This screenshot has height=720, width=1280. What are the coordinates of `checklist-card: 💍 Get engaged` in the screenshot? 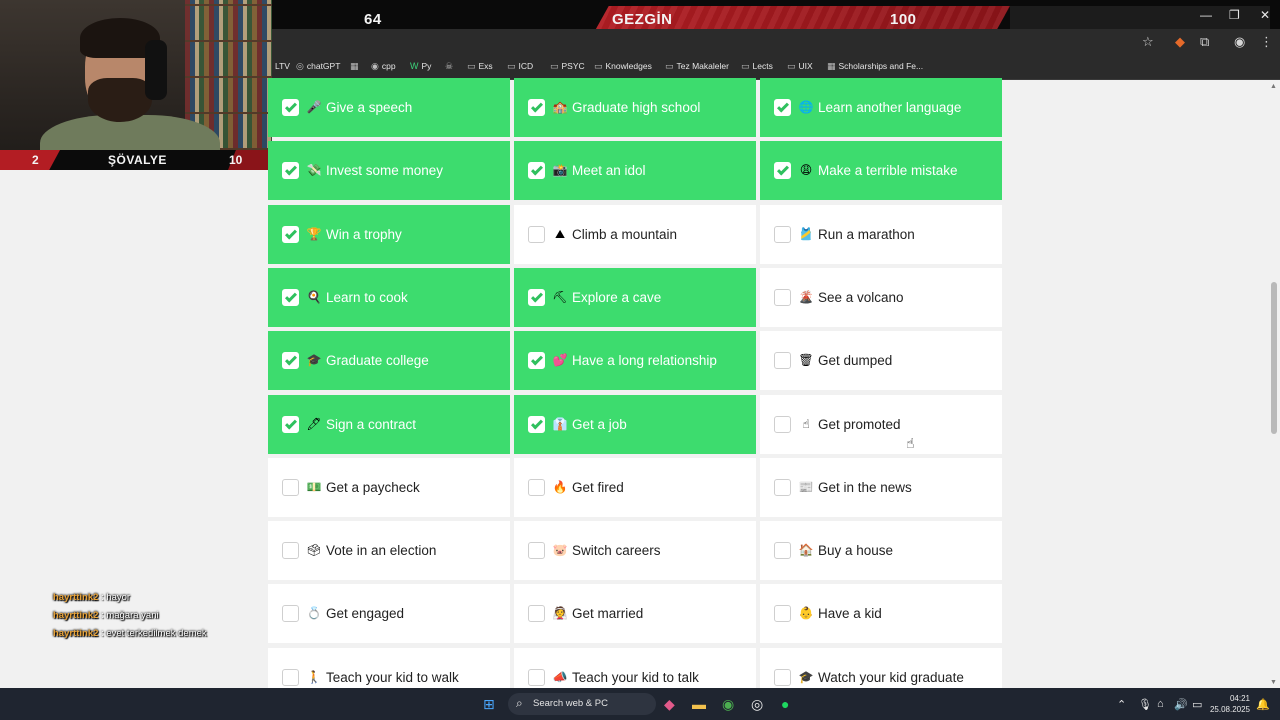 It's located at (389, 614).